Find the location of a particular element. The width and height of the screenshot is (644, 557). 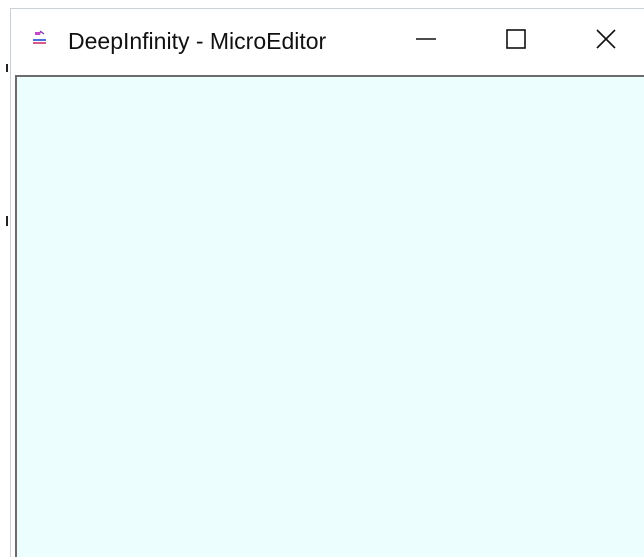

edge-mark-middle is located at coordinates (7, 221).